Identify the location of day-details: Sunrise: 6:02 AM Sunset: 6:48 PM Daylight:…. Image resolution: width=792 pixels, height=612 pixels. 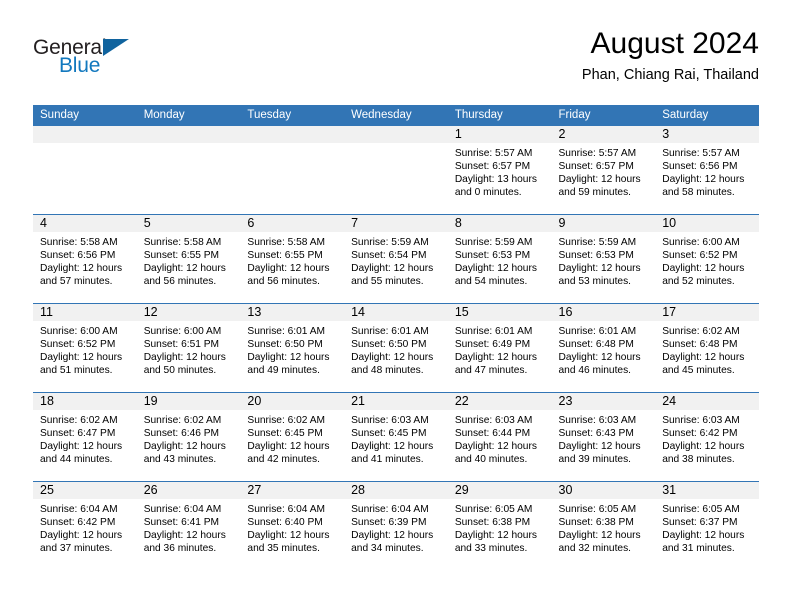
(707, 349).